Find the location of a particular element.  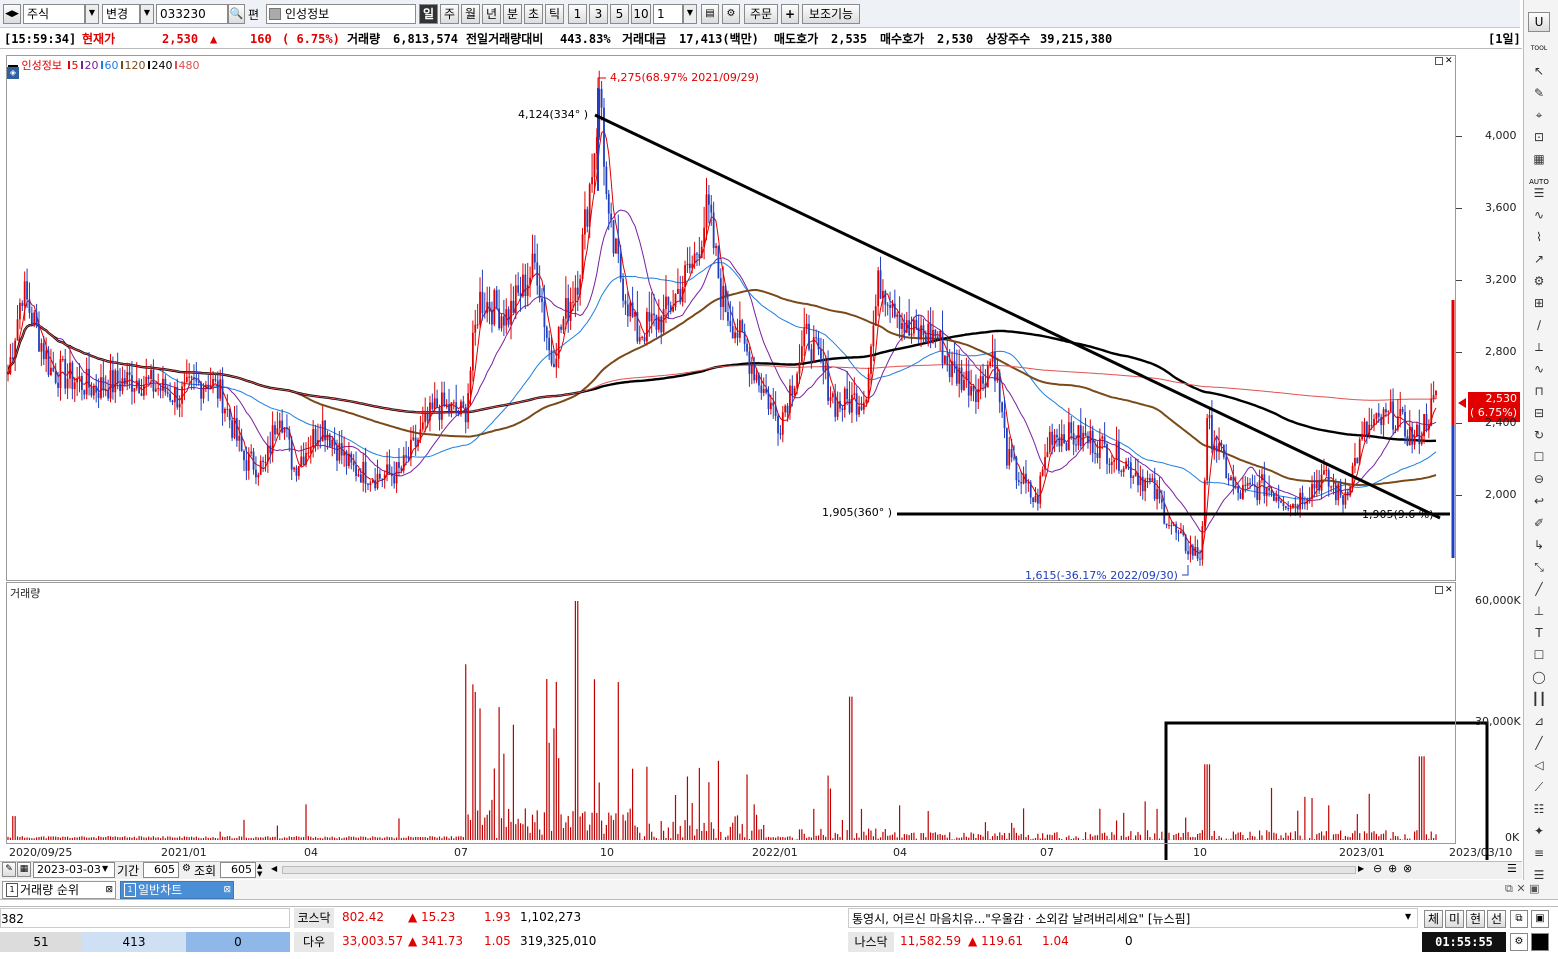

ruler-tool-icon: ⌇ is located at coordinates (1539, 237).